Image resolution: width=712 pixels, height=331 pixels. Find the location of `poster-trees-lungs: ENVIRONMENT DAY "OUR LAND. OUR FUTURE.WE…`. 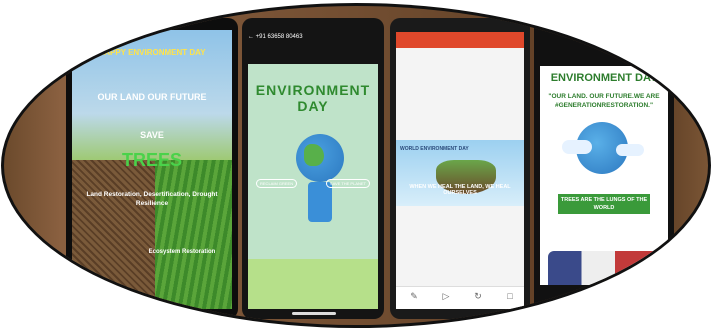

poster-trees-lungs: ENVIRONMENT DAY "OUR LAND. OUR FUTURE.WE… is located at coordinates (604, 175).